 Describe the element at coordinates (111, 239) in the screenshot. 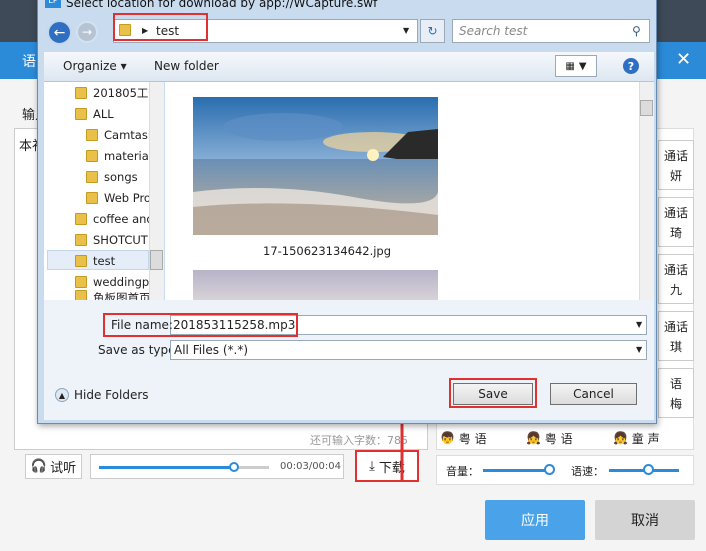

I see `tree-item: SHOTCUT` at that location.